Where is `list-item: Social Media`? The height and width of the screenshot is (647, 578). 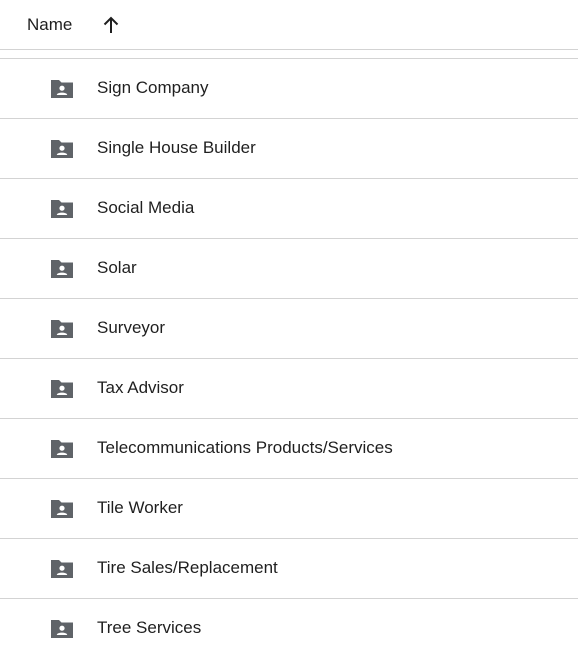 list-item: Social Media is located at coordinates (289, 209).